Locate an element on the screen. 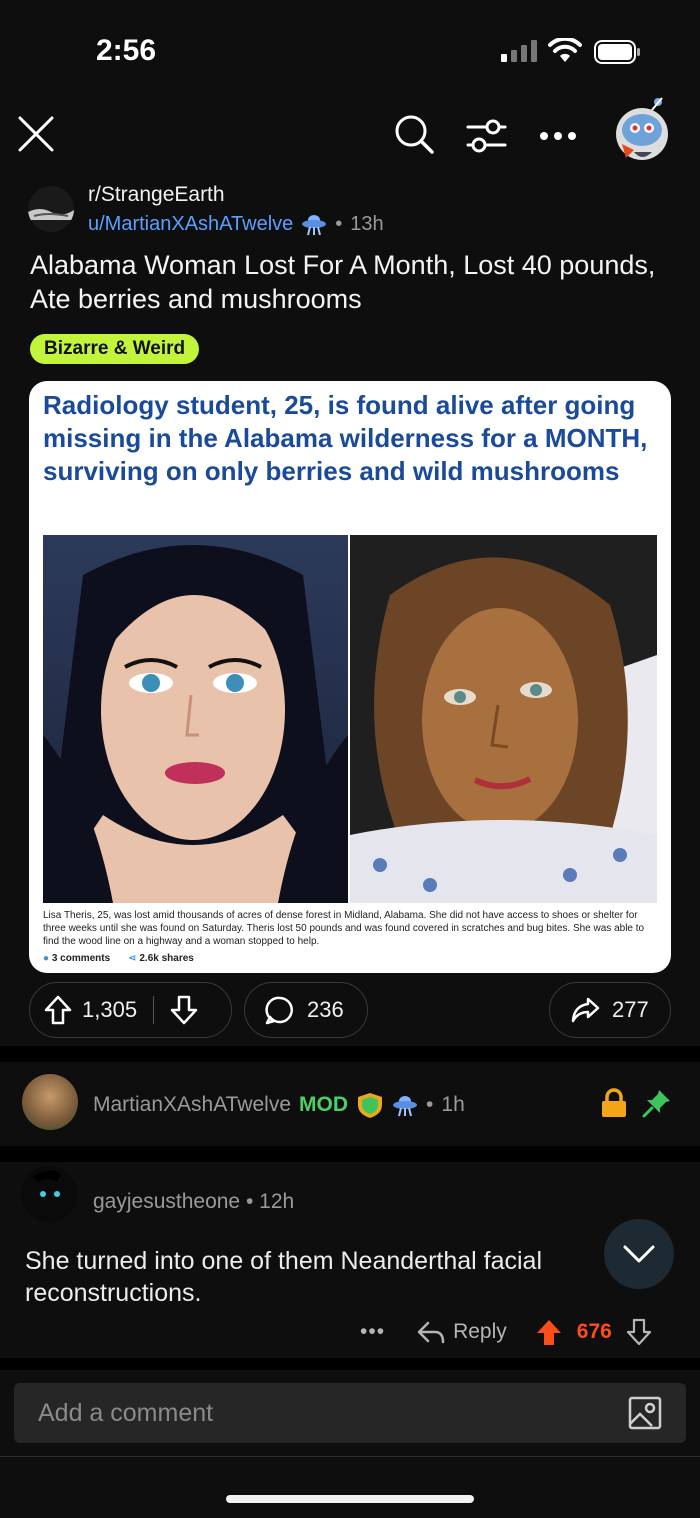  reply-button: Reply is located at coordinates (462, 1332).